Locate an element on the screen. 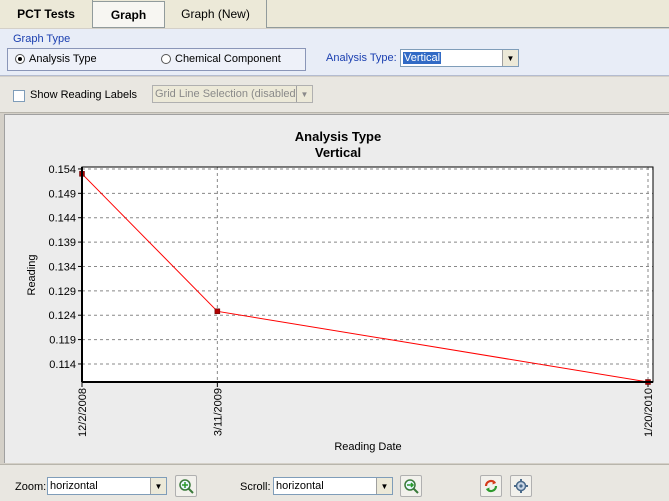  bottom-toolbar: Zoom: horizontal ▼ Scroll: horizontal ▼ is located at coordinates (334, 482).